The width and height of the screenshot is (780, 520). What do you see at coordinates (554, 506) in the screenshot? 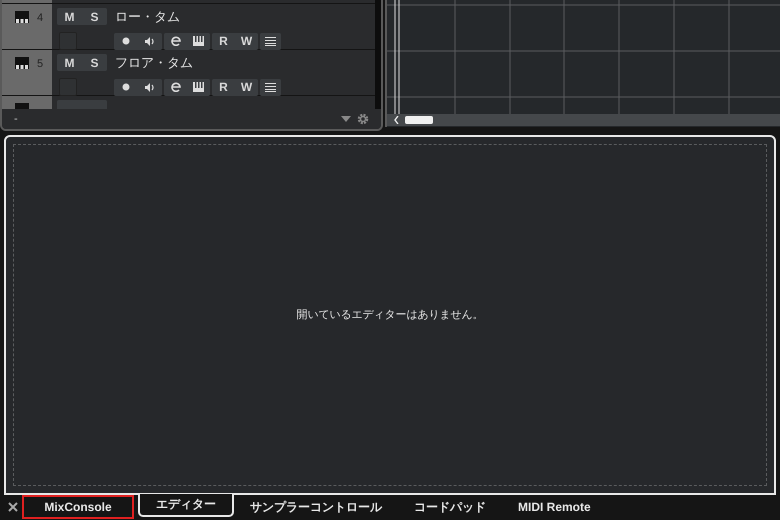
I see `panel-tab: MIDI Remote` at bounding box center [554, 506].